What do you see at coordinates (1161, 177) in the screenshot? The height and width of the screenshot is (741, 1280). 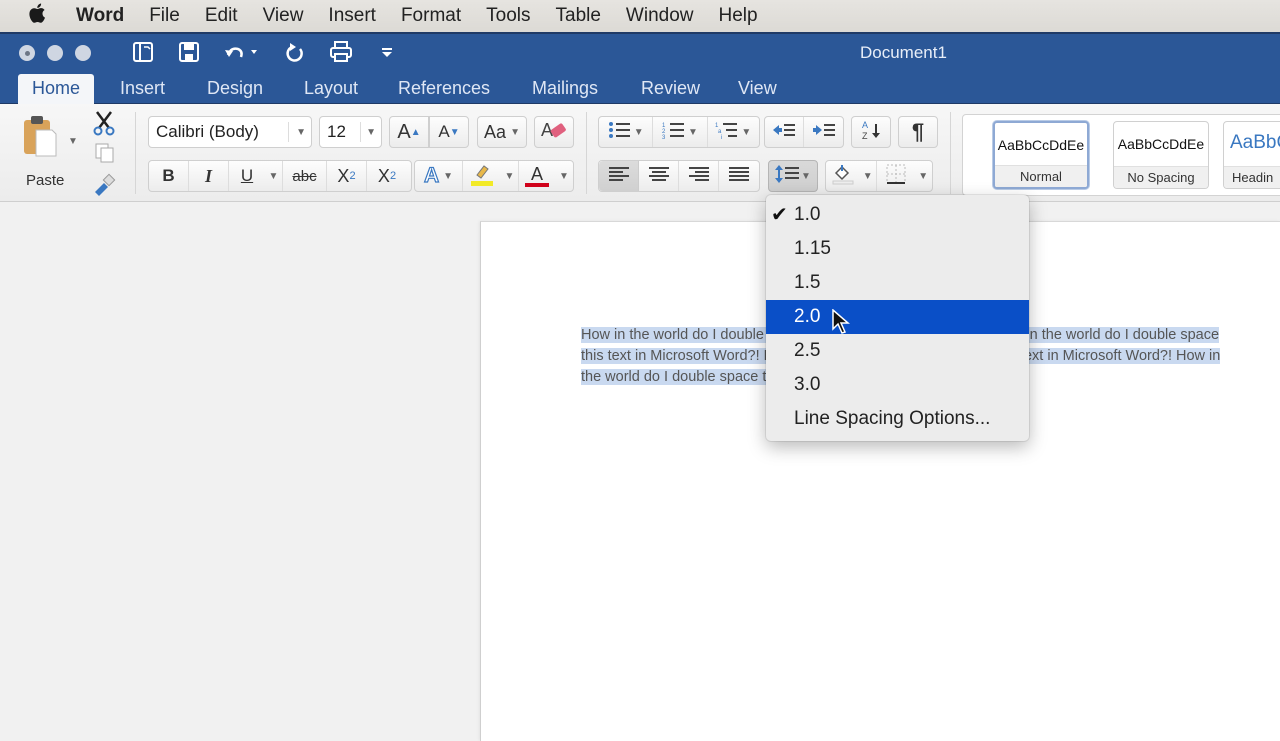 I see `style-name: No Spacing` at bounding box center [1161, 177].